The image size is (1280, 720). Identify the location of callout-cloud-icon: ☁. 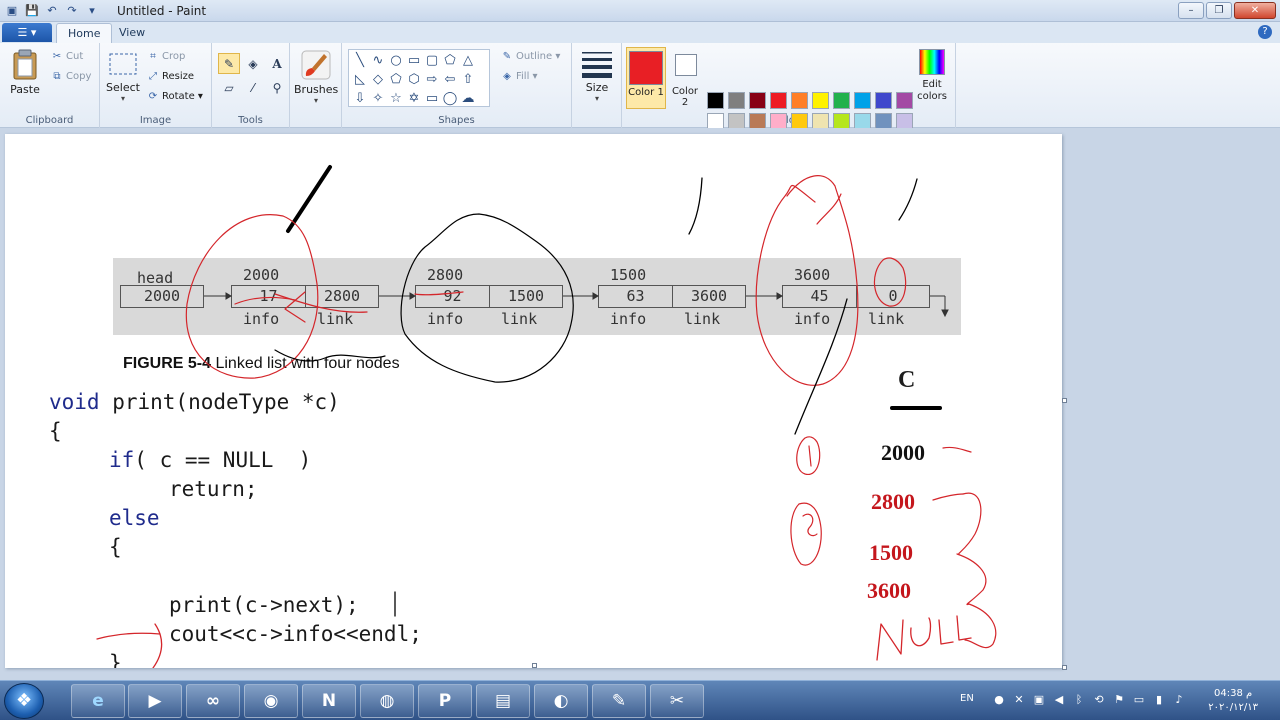
(468, 98).